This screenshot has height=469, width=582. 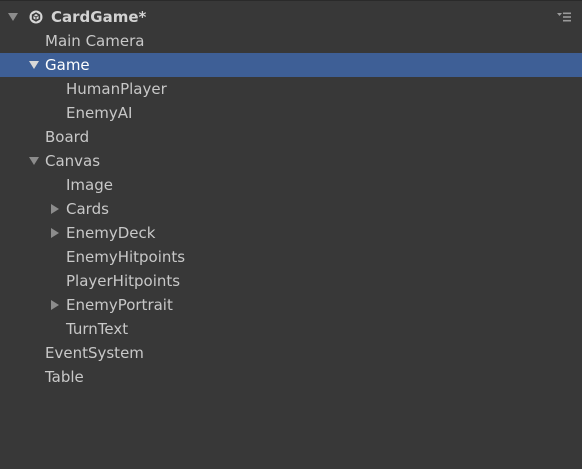 What do you see at coordinates (126, 257) in the screenshot?
I see `item-label: EnemyHitpoints` at bounding box center [126, 257].